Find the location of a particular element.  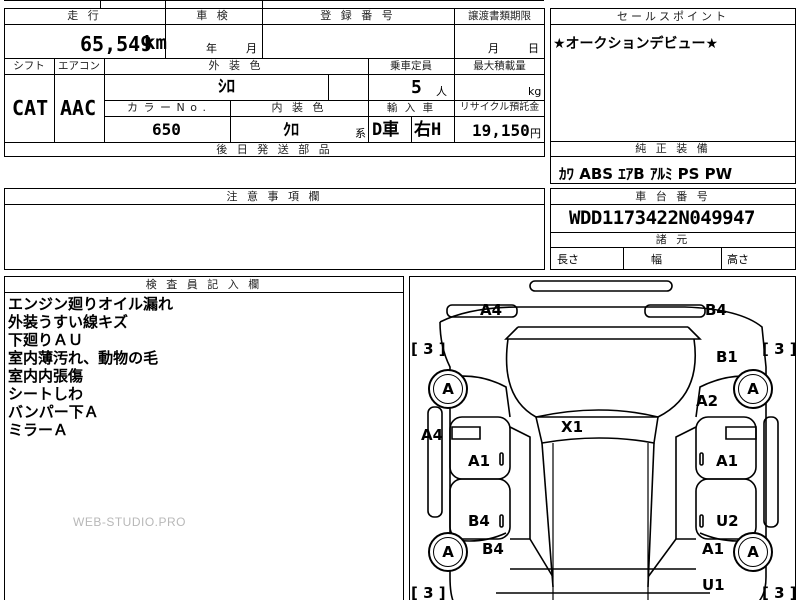

note-line: 室内薄汚れ、動物の毛 is located at coordinates (83, 358).